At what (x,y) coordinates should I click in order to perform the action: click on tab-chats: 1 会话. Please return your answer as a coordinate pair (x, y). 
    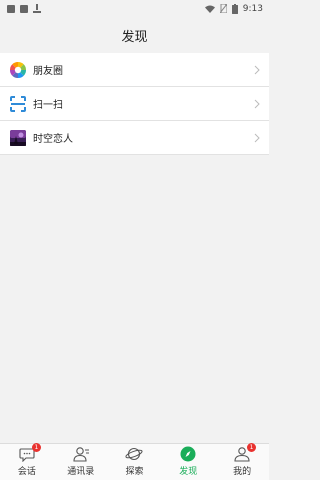
    Looking at the image, I should click on (27, 461).